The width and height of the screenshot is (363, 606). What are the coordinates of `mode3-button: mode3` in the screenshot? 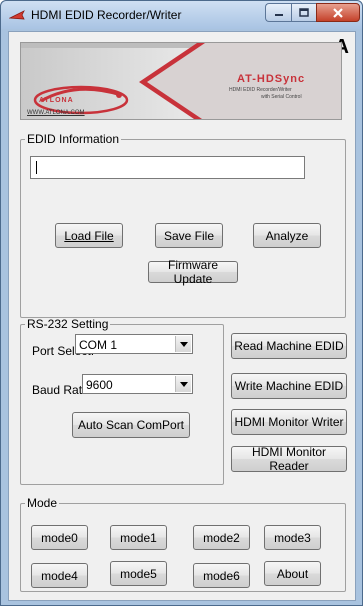 It's located at (292, 537).